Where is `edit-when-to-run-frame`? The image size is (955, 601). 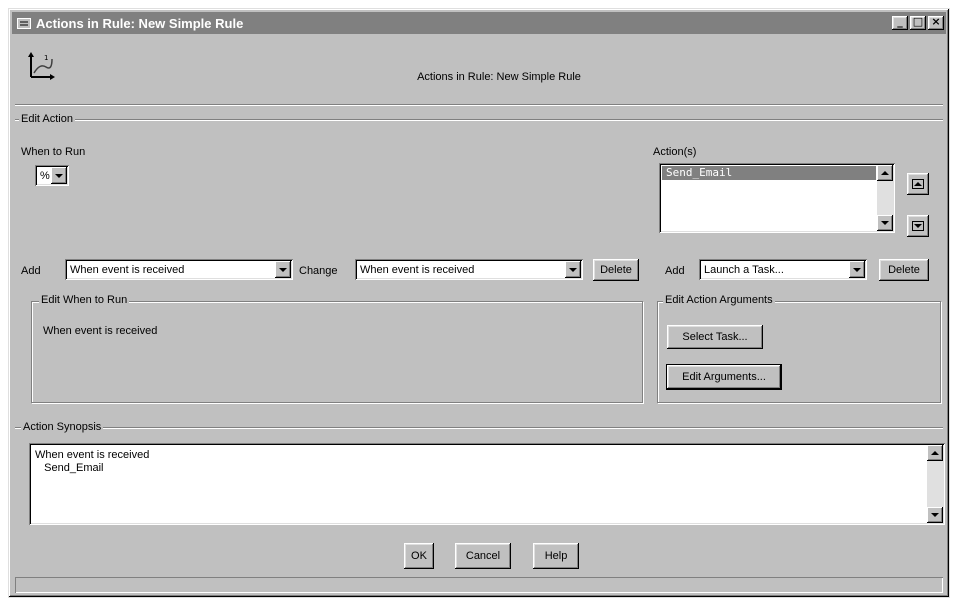 edit-when-to-run-frame is located at coordinates (337, 352).